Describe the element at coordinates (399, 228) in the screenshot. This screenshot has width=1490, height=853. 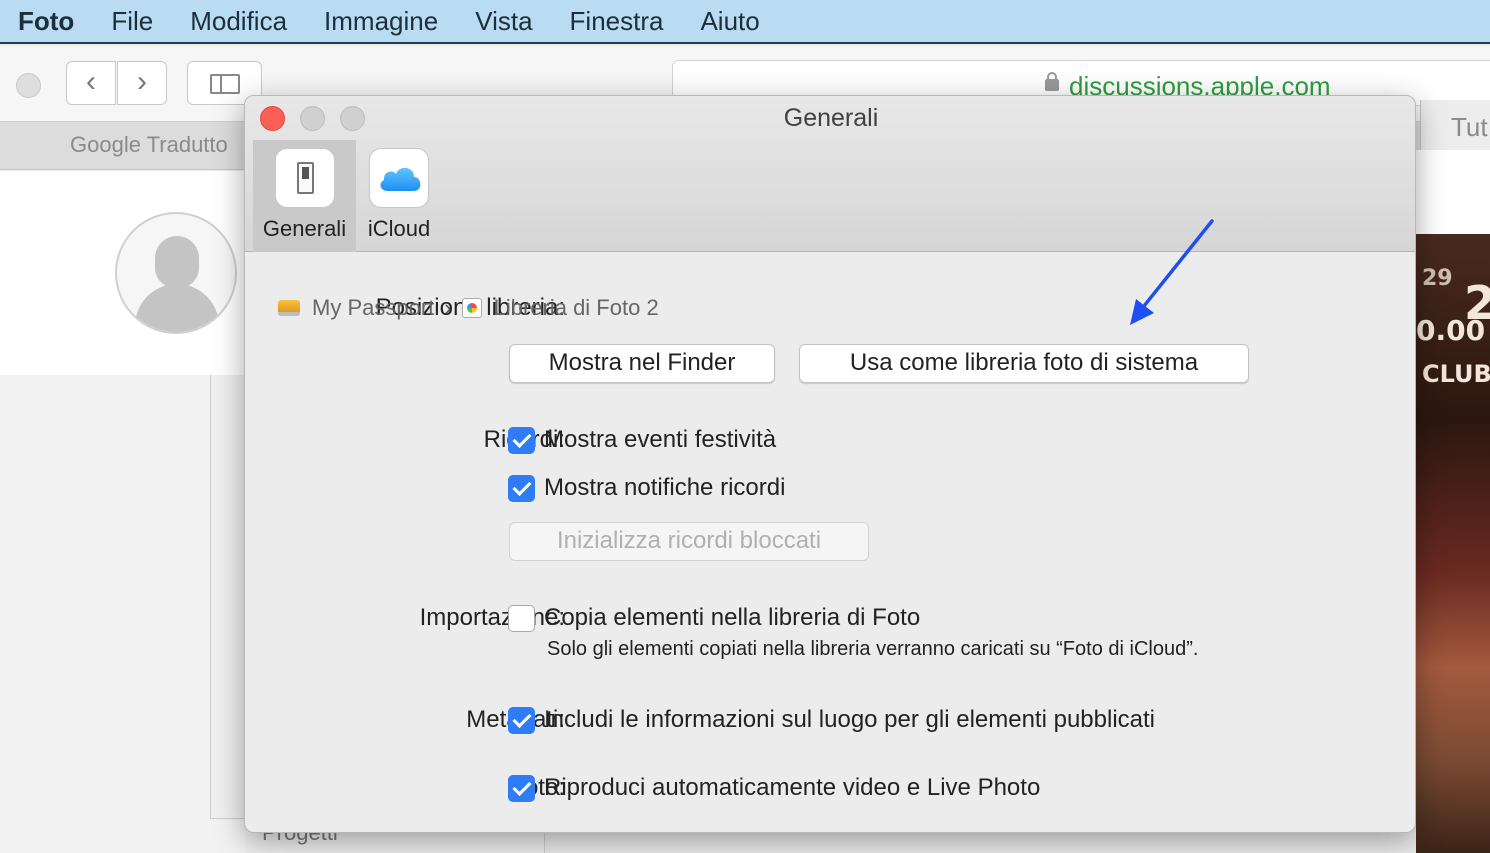
I see `tab-icloud-label: iCloud` at that location.